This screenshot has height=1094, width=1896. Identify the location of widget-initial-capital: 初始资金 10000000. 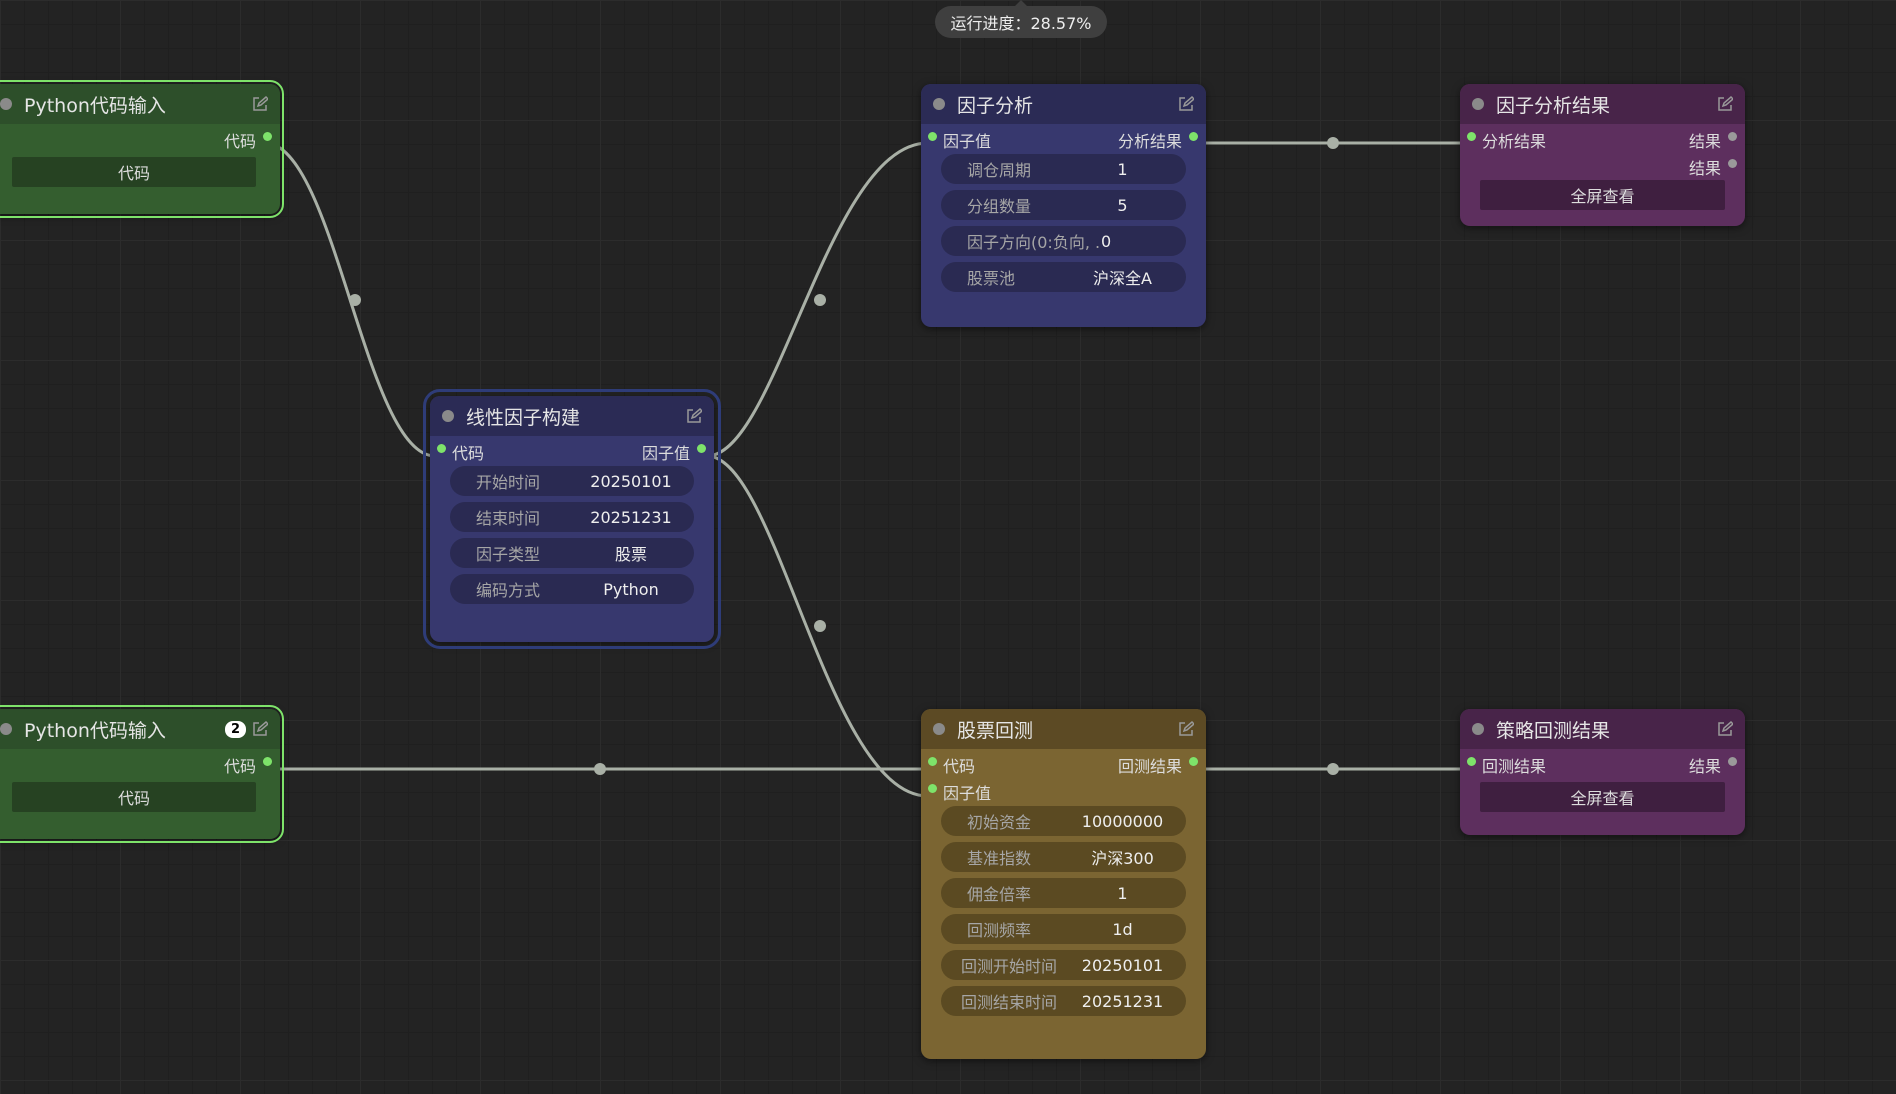
(1063, 821).